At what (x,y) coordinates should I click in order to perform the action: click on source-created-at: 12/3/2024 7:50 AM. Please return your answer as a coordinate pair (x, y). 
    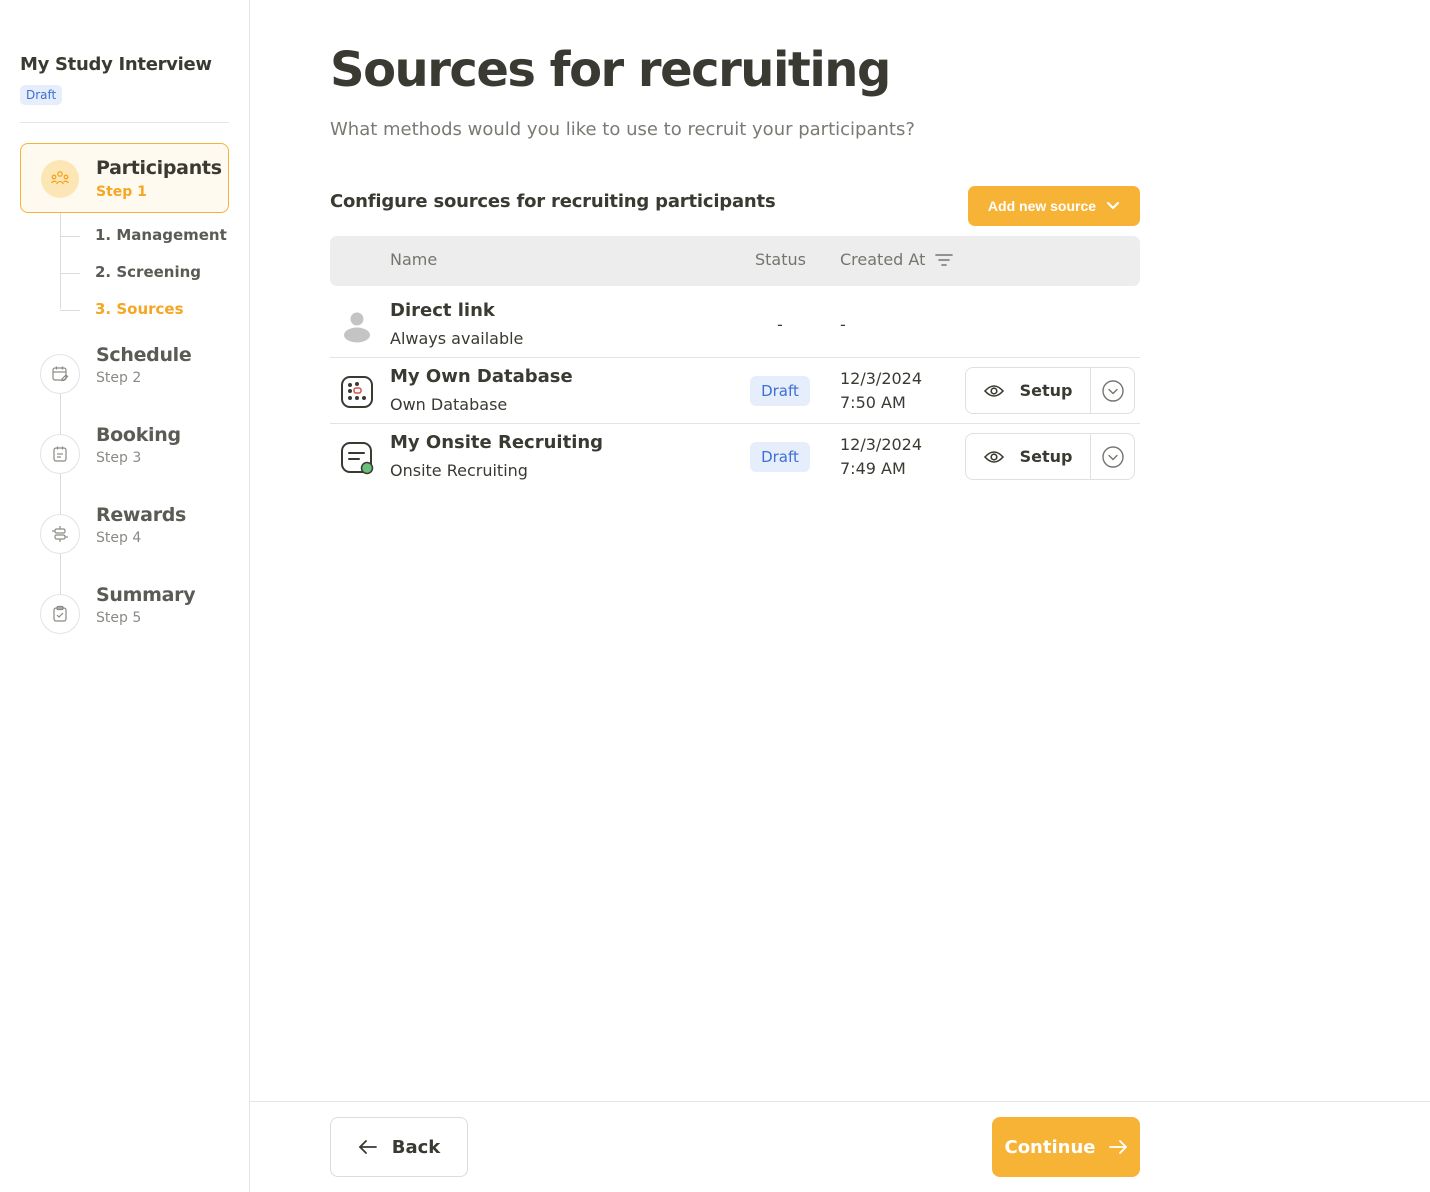
    Looking at the image, I should click on (881, 391).